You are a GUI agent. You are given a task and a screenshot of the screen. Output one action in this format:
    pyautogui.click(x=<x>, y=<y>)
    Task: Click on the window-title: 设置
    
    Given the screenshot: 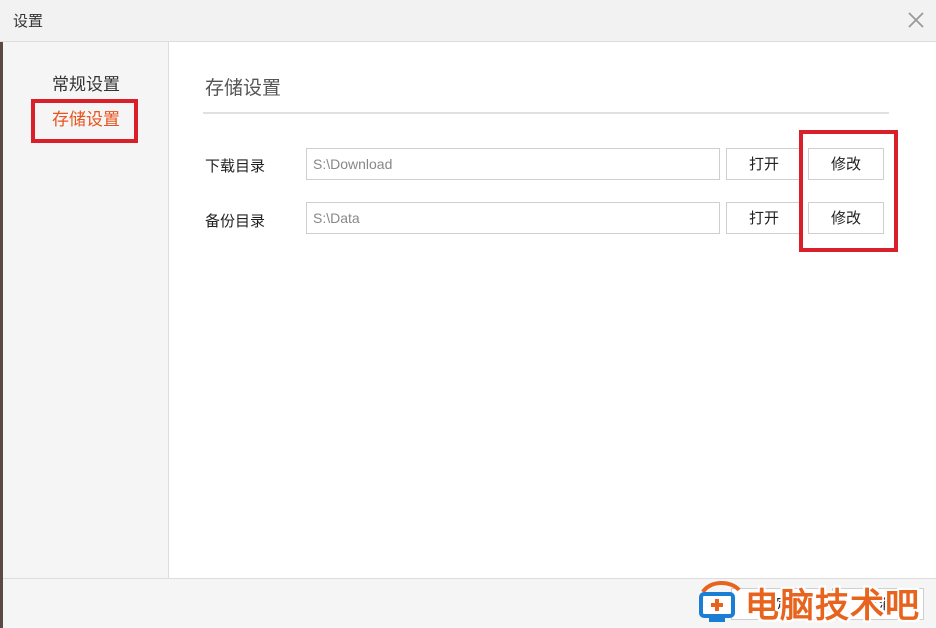 What is the action you would take?
    pyautogui.click(x=28, y=21)
    